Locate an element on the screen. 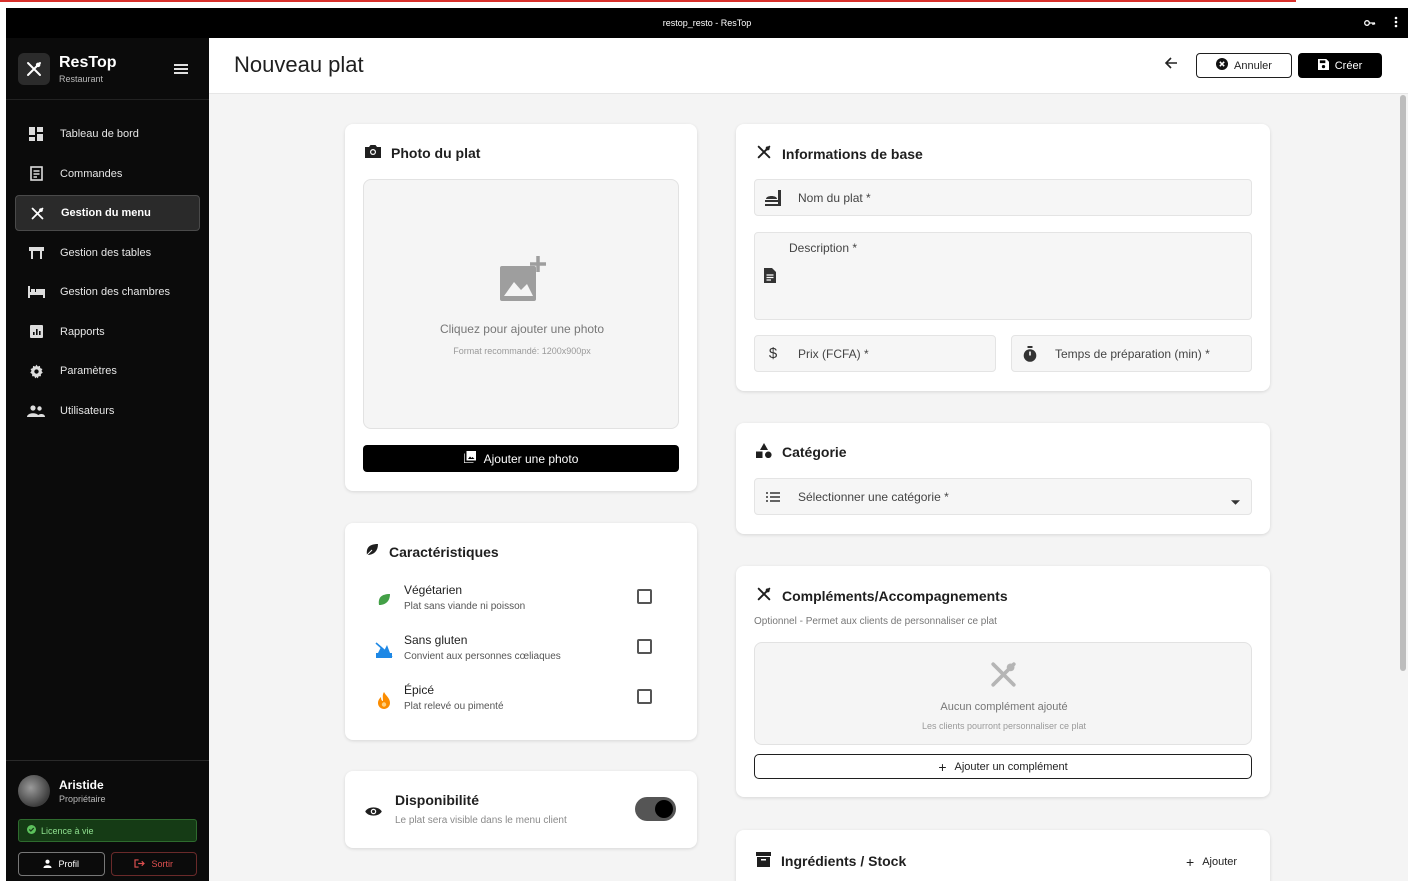 This screenshot has height=881, width=1408. scrollbar-thumb is located at coordinates (1403, 383).